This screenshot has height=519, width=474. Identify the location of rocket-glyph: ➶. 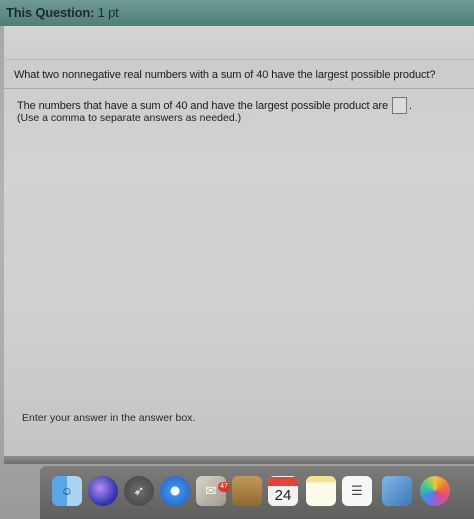
(139, 490).